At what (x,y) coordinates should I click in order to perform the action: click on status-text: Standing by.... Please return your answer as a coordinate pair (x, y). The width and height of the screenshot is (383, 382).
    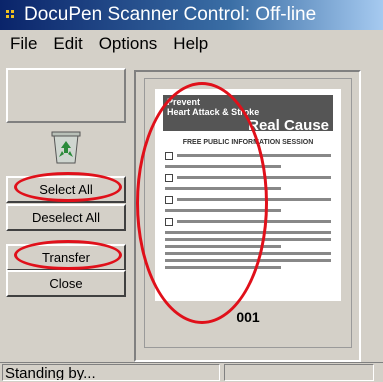
    Looking at the image, I should click on (111, 372).